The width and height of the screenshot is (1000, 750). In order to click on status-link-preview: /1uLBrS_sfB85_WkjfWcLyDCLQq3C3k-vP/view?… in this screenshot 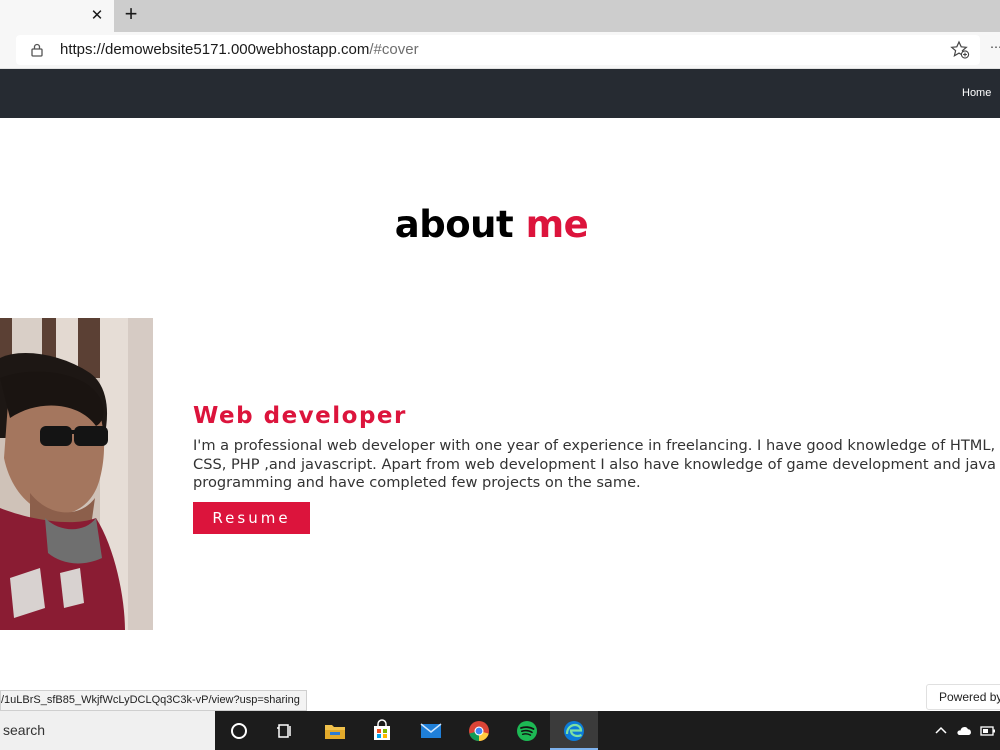, I will do `click(153, 700)`.